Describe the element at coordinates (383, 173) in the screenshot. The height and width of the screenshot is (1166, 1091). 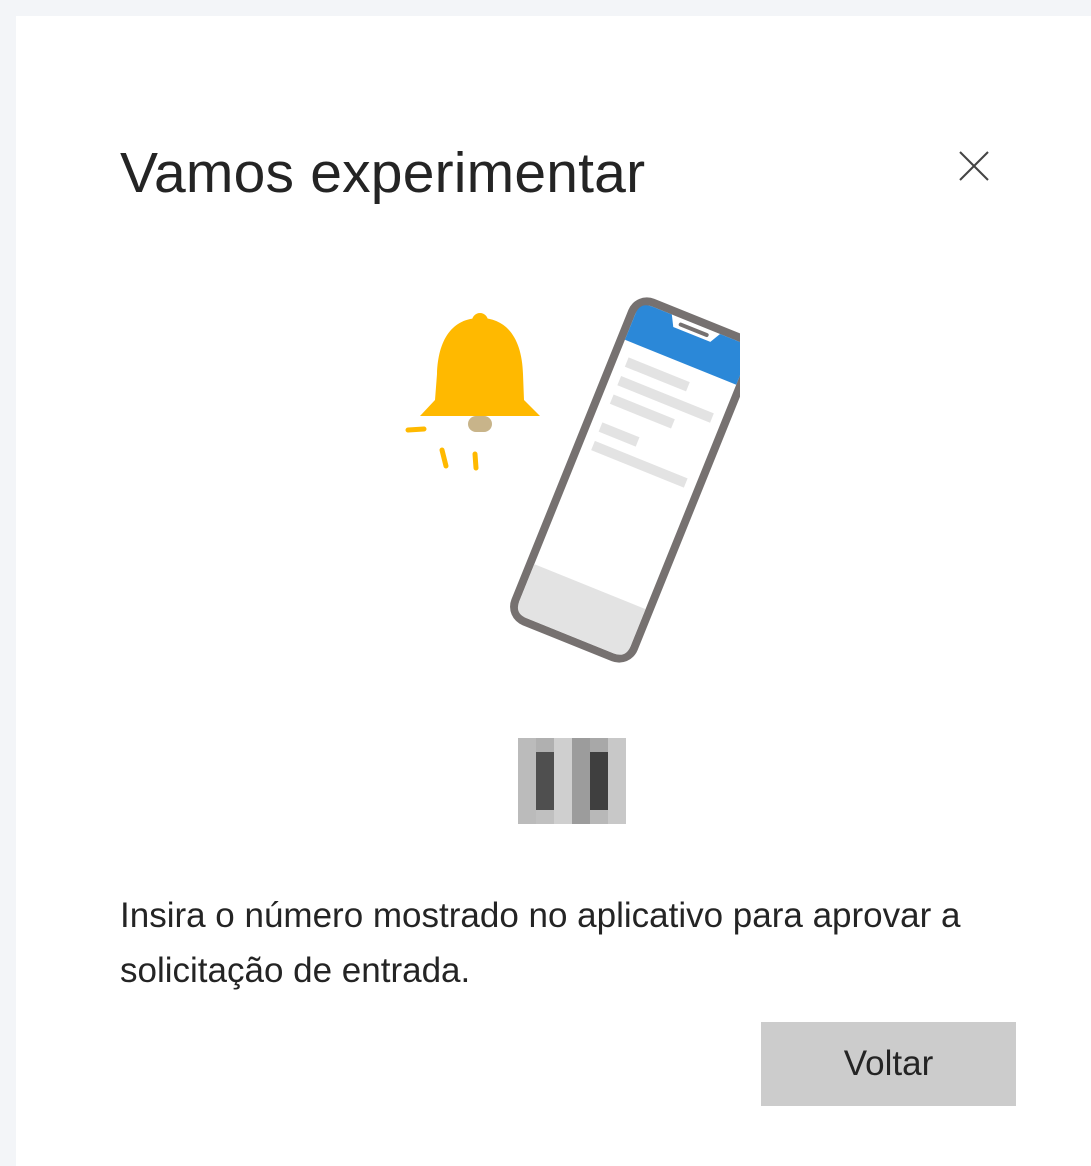
I see `dialog-title: Vamos experimentar` at that location.